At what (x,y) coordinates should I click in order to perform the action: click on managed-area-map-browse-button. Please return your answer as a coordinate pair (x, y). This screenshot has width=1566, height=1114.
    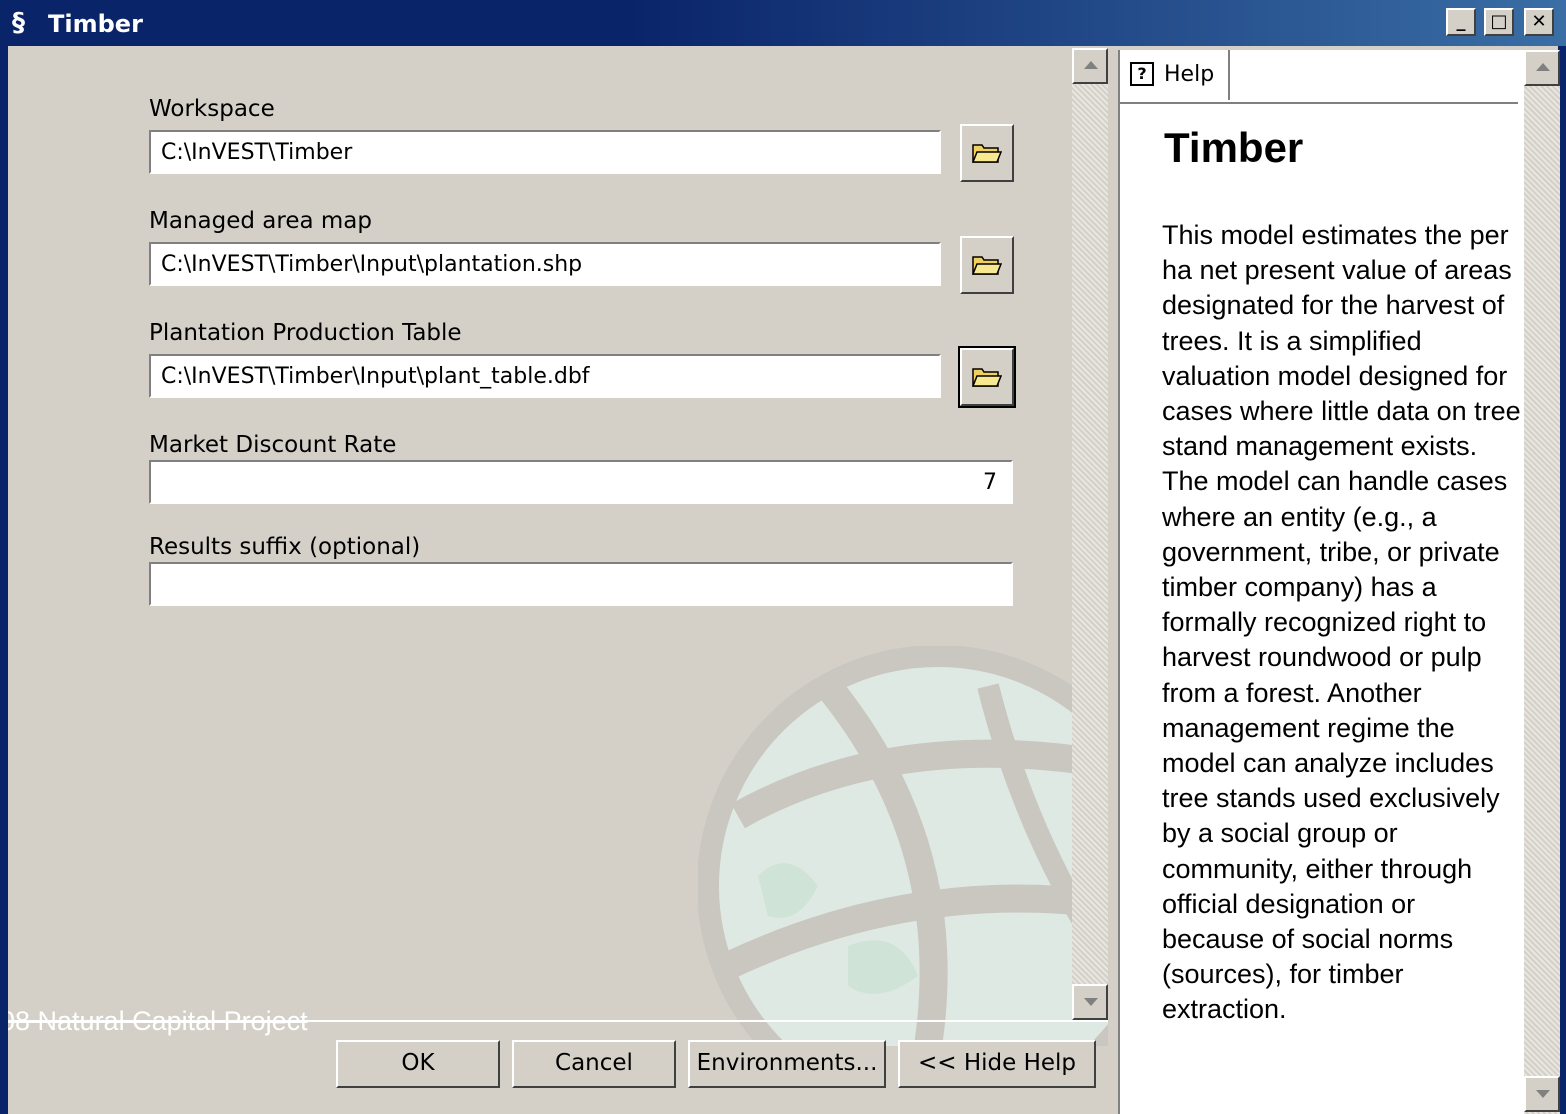
    Looking at the image, I should click on (987, 265).